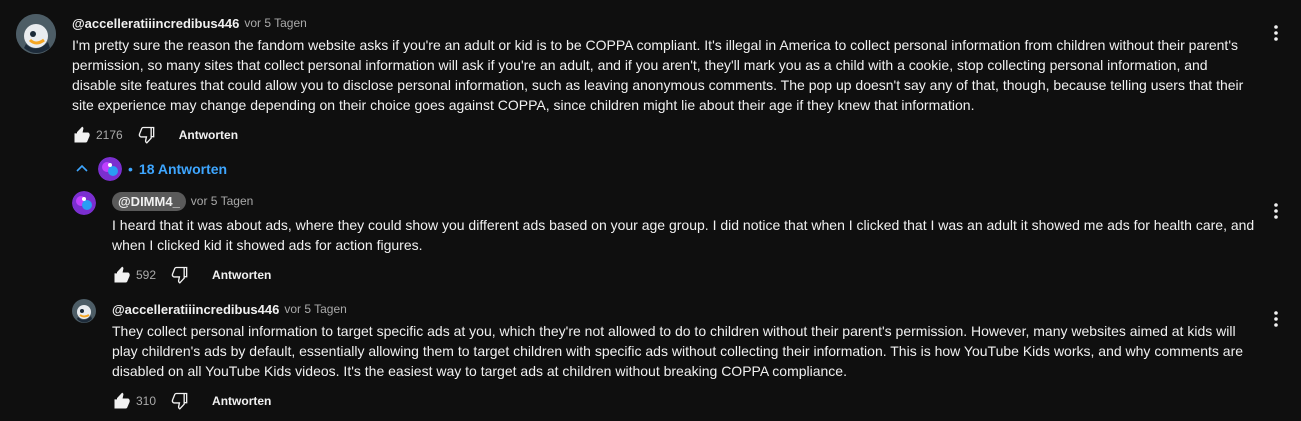  I want to click on like-count: 310, so click(146, 401).